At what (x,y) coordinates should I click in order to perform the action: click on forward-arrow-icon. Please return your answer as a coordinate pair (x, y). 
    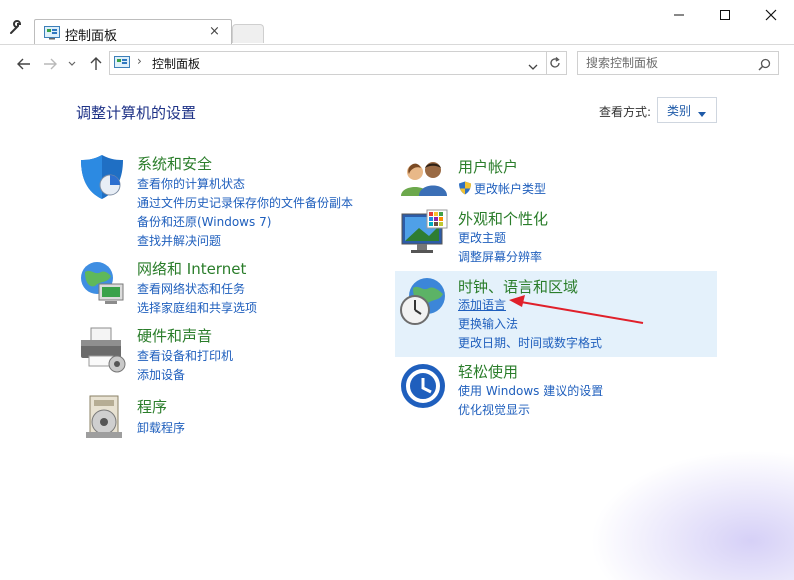
    Looking at the image, I should click on (50, 64).